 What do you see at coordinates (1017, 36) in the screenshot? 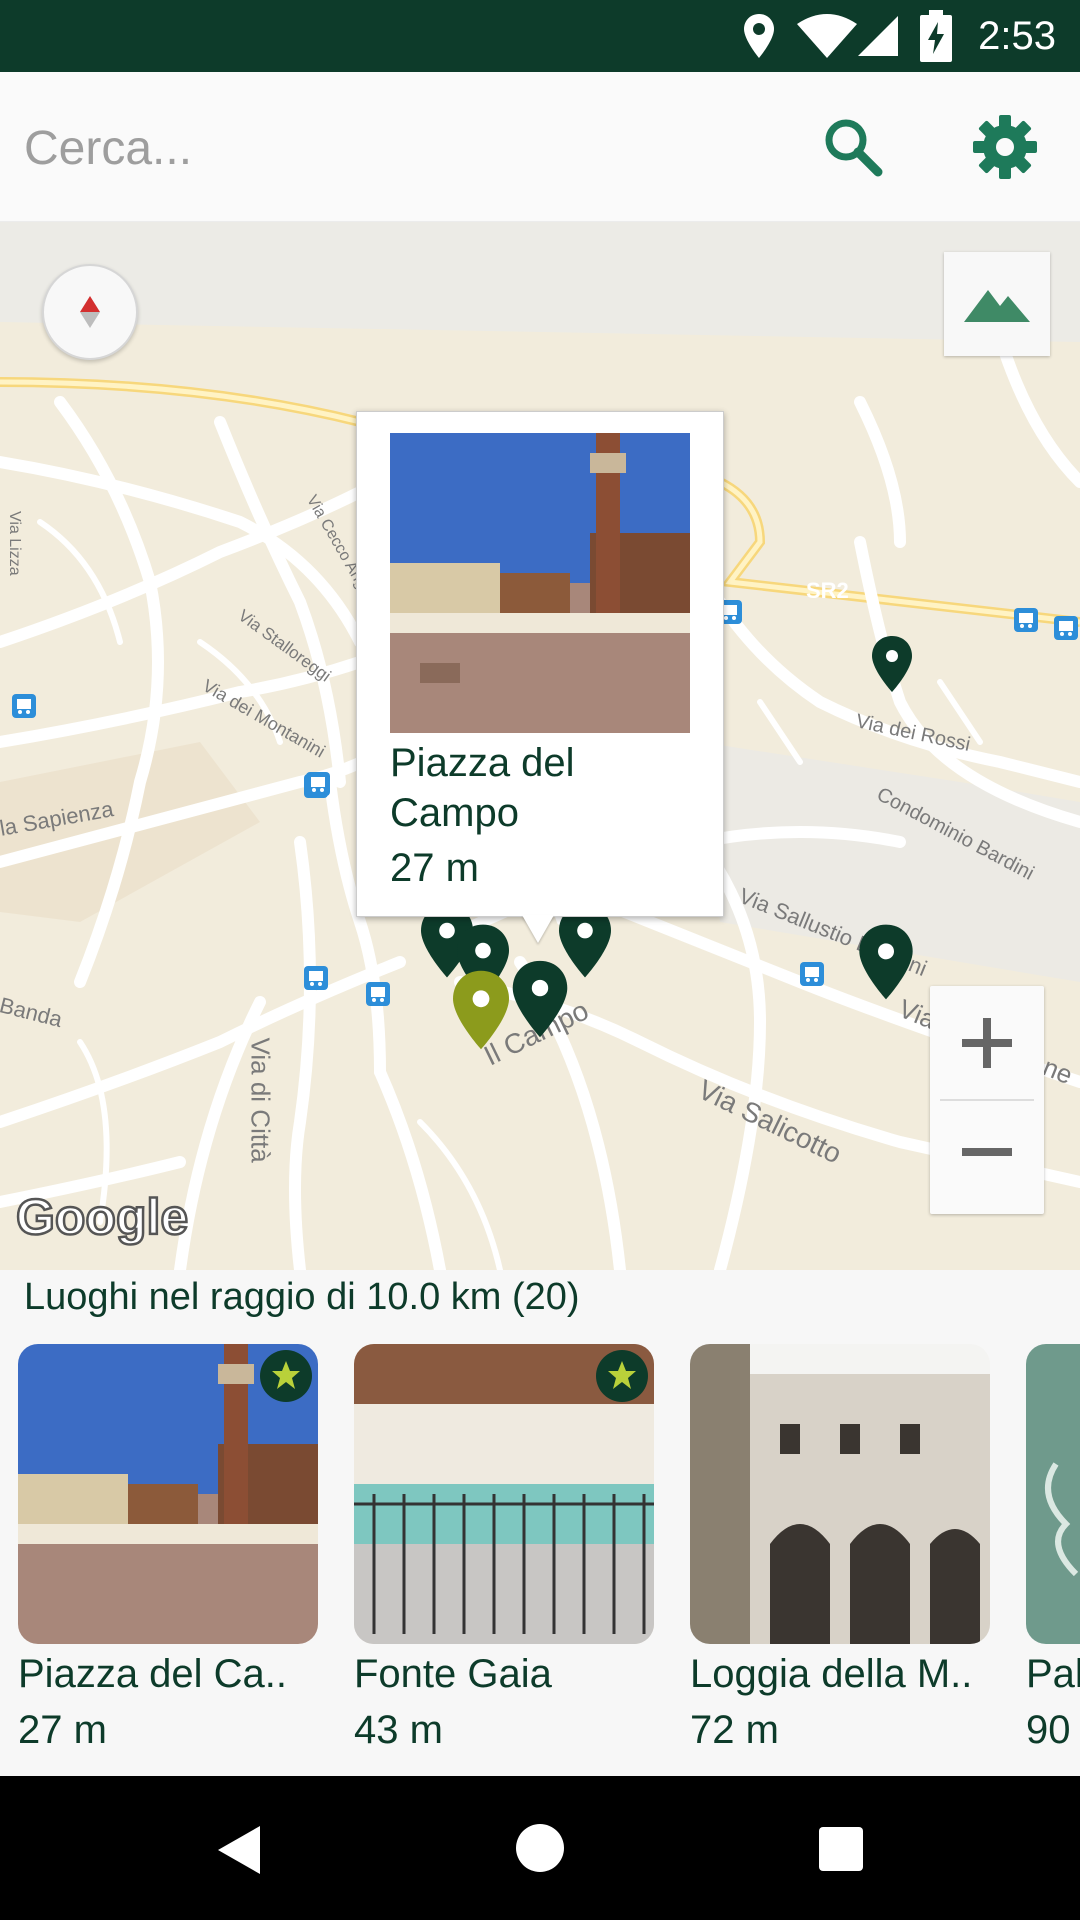
I see `status-time: 2:53` at bounding box center [1017, 36].